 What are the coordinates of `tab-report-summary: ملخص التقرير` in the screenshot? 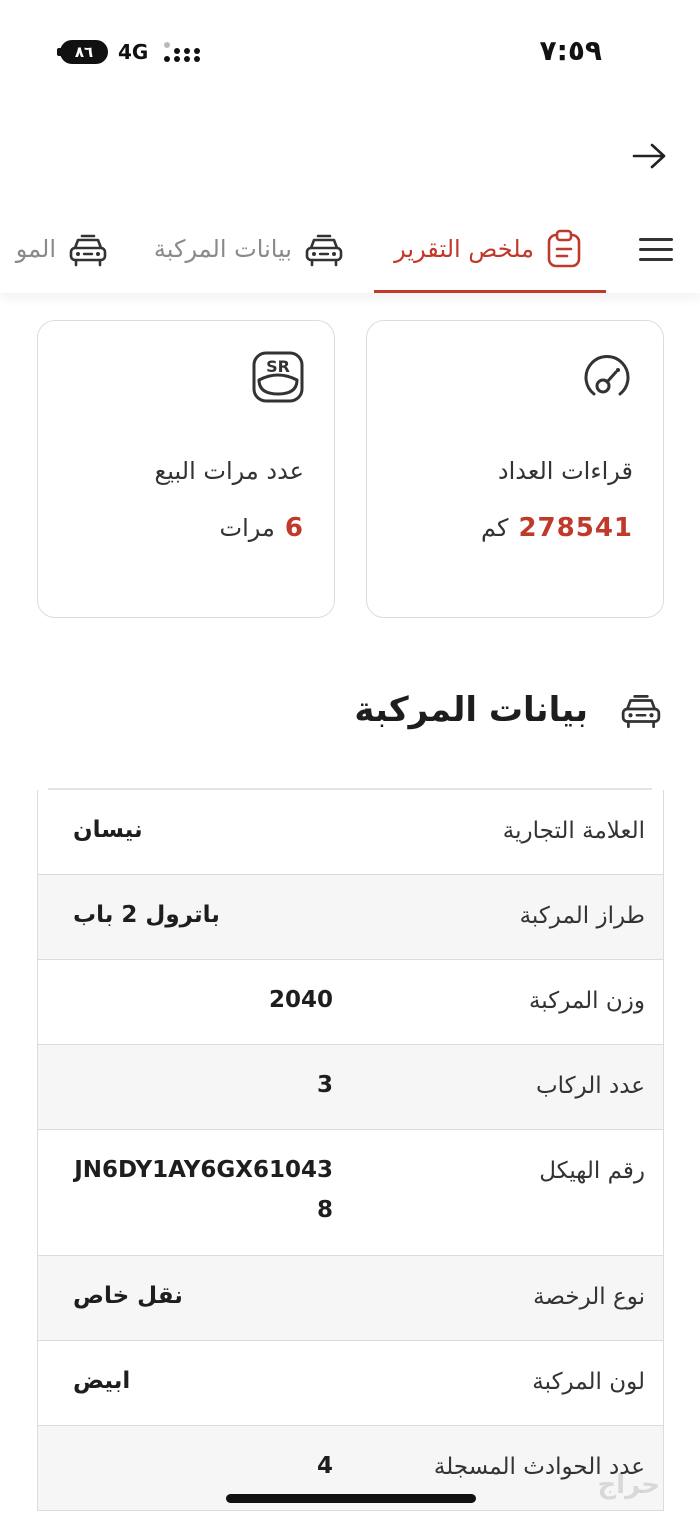 It's located at (490, 249).